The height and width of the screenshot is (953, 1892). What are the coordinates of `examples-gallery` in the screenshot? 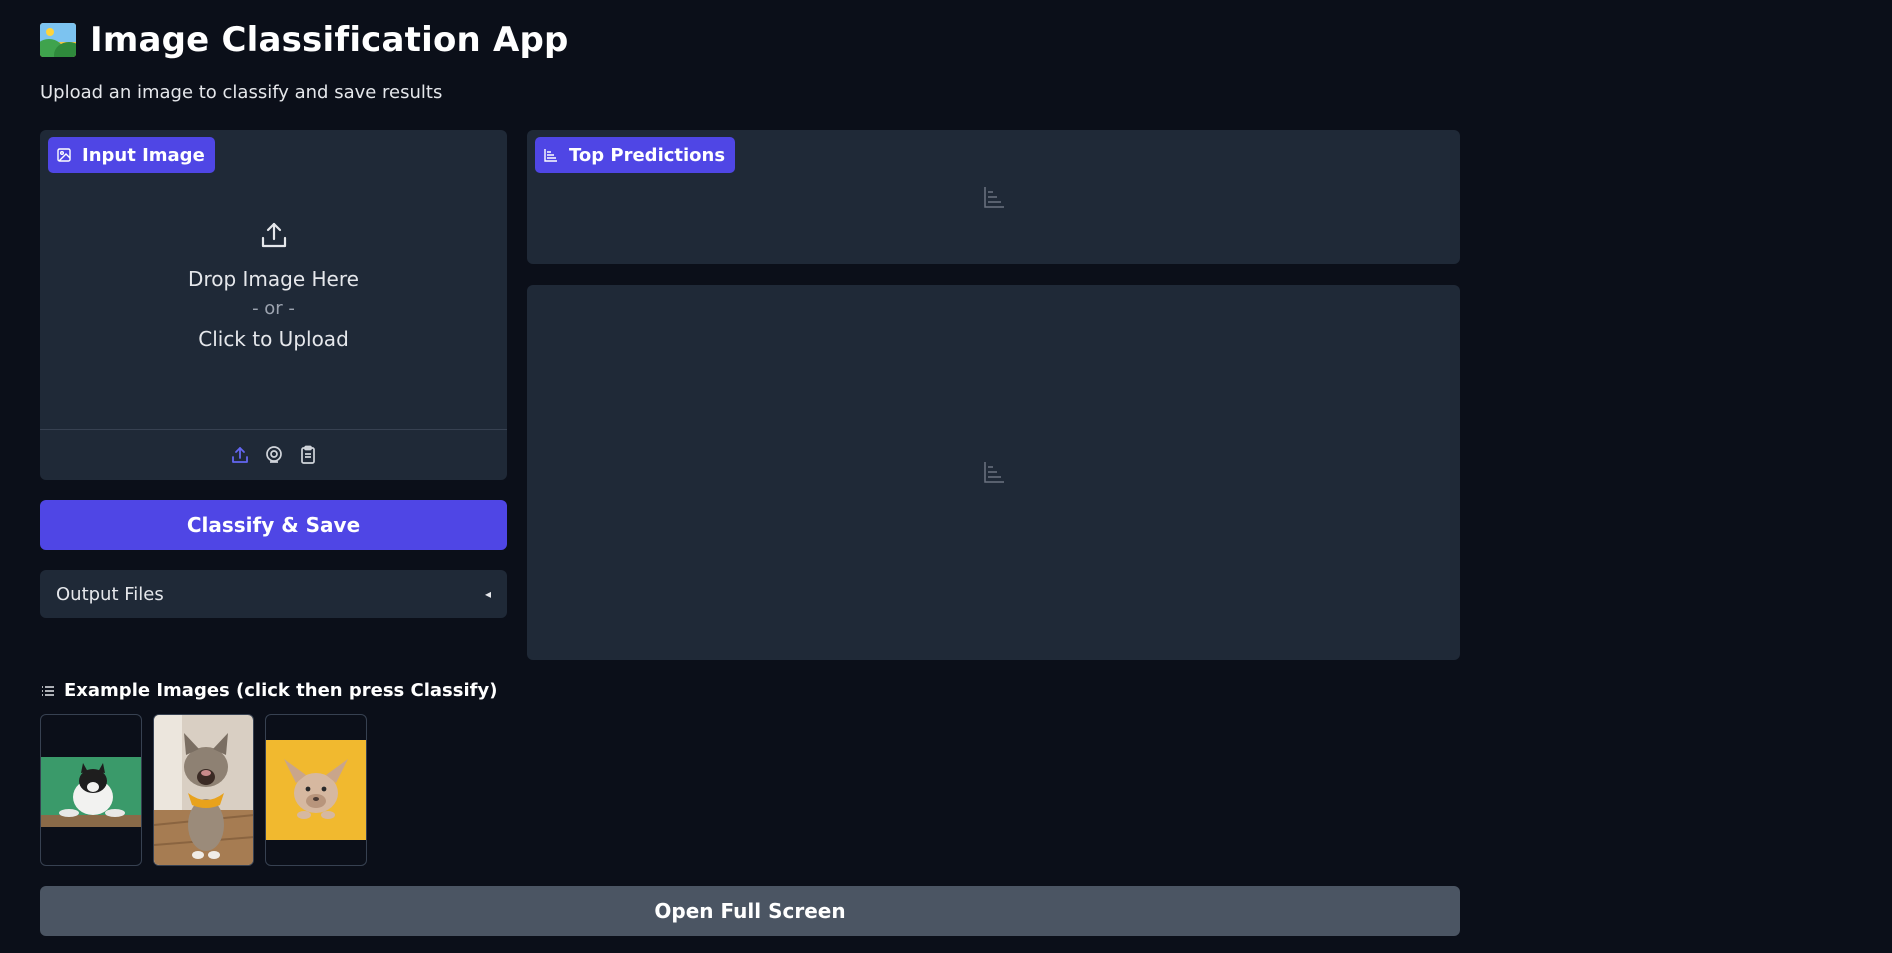 It's located at (203, 790).